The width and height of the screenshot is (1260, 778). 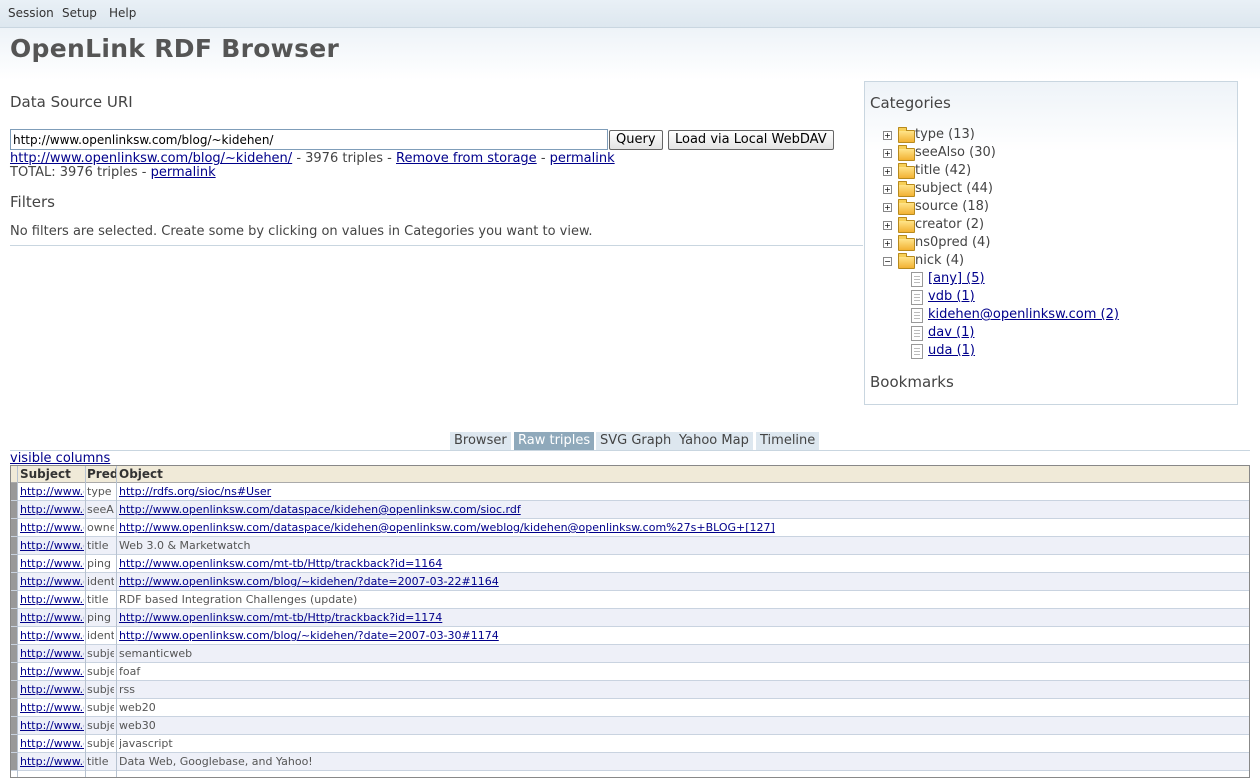 What do you see at coordinates (52, 474) in the screenshot?
I see `header-subject: Subject` at bounding box center [52, 474].